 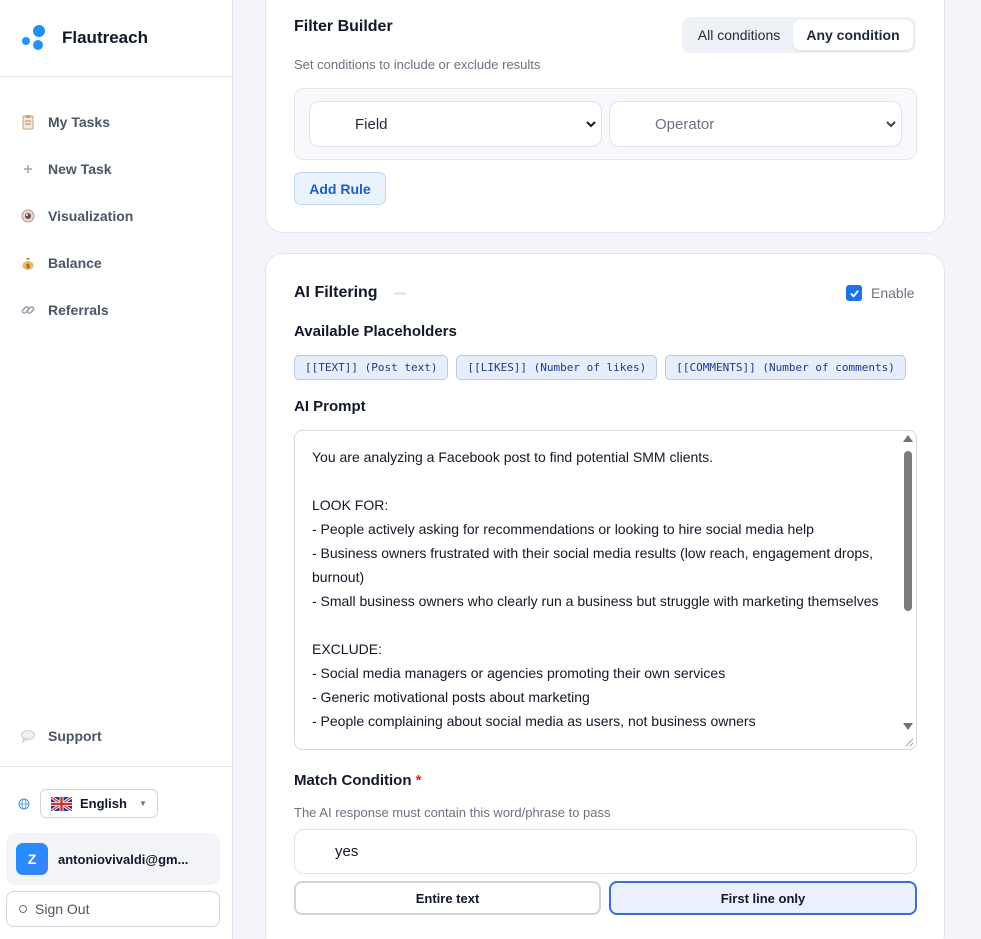 I want to click on eye-icon, so click(x=28, y=216).